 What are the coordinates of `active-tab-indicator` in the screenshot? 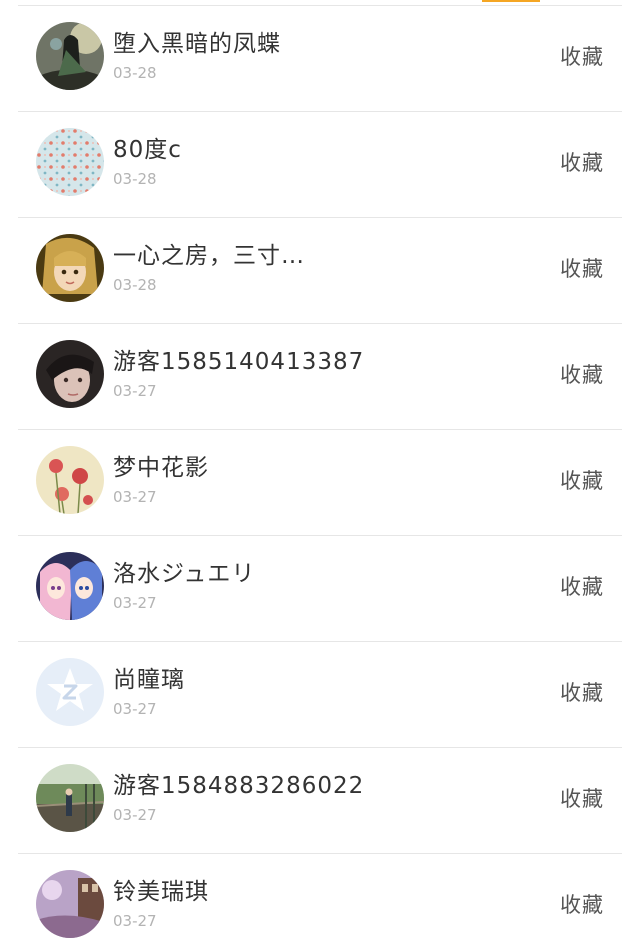 It's located at (511, 1).